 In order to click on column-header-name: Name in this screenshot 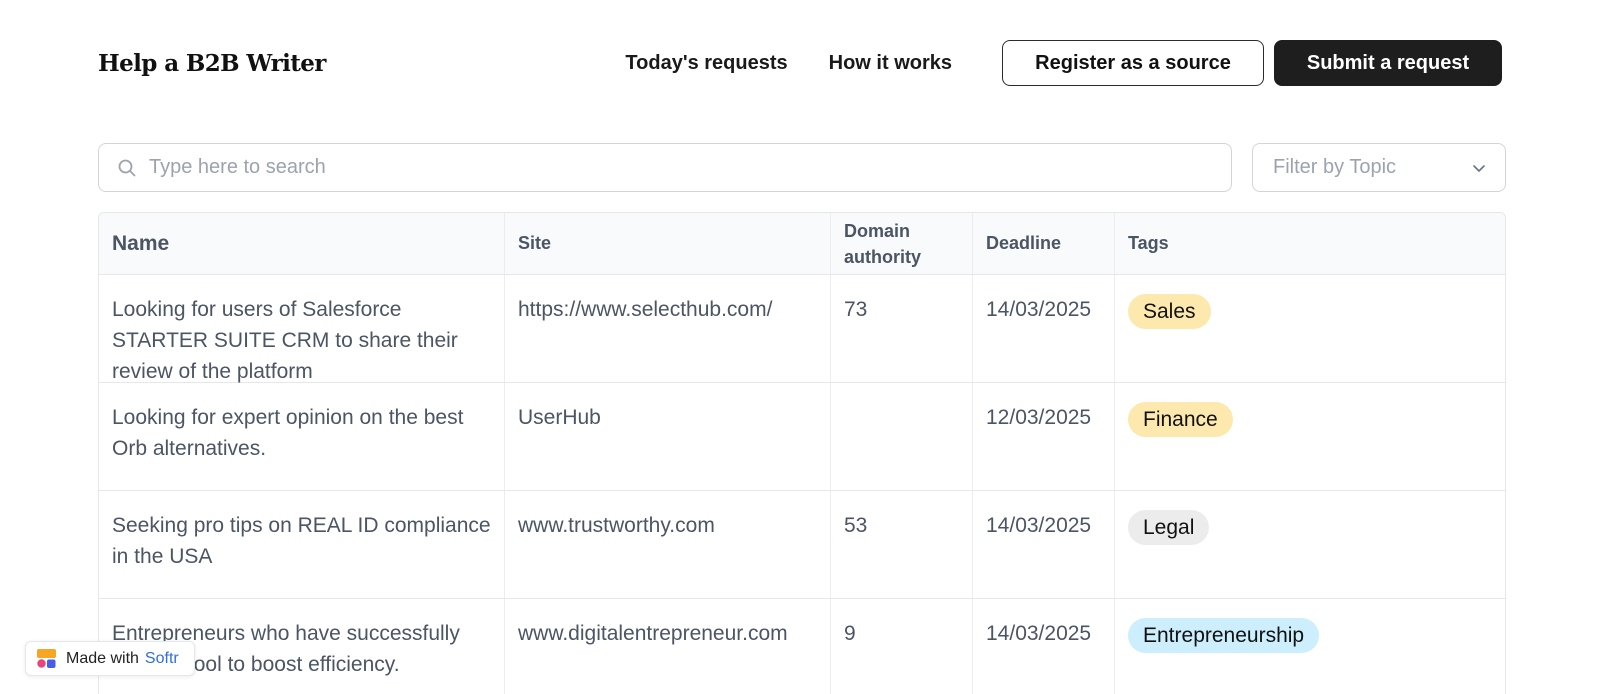, I will do `click(302, 243)`.